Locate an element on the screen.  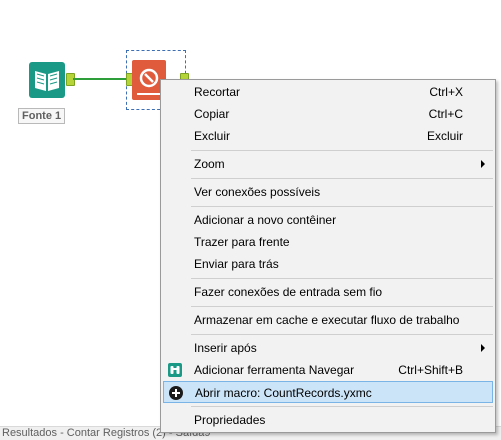
menu-item-label: Excluir is located at coordinates (212, 136).